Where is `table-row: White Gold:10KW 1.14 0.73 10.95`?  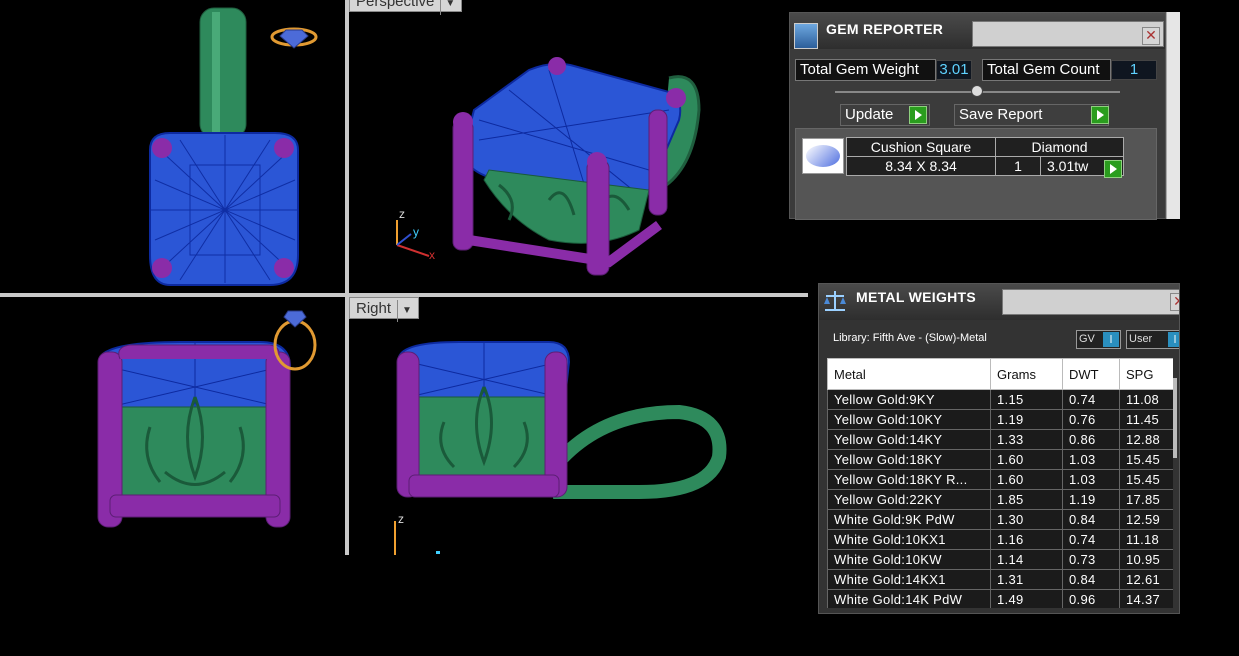
table-row: White Gold:10KW 1.14 0.73 10.95 is located at coordinates (1000, 559).